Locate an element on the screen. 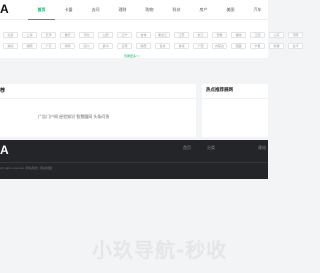 The width and height of the screenshot is (320, 273). region-link: 西藏 is located at coordinates (238, 46).